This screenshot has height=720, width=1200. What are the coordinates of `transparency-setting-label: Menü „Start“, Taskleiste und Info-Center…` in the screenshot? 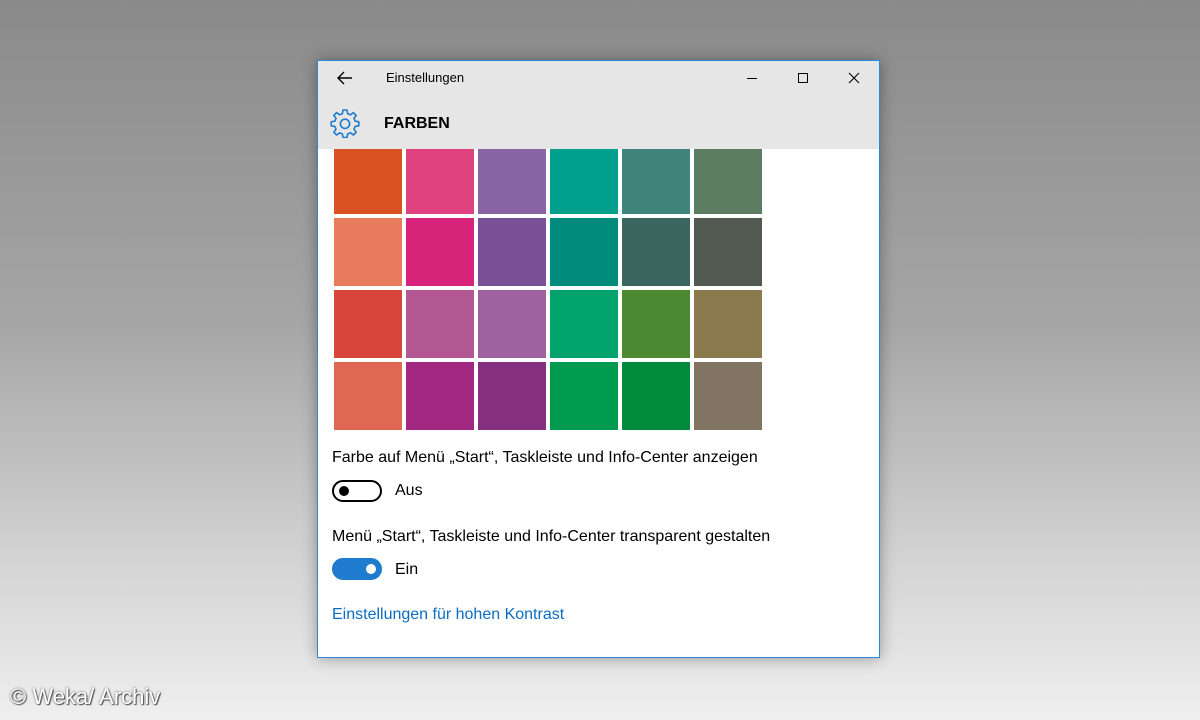 It's located at (551, 536).